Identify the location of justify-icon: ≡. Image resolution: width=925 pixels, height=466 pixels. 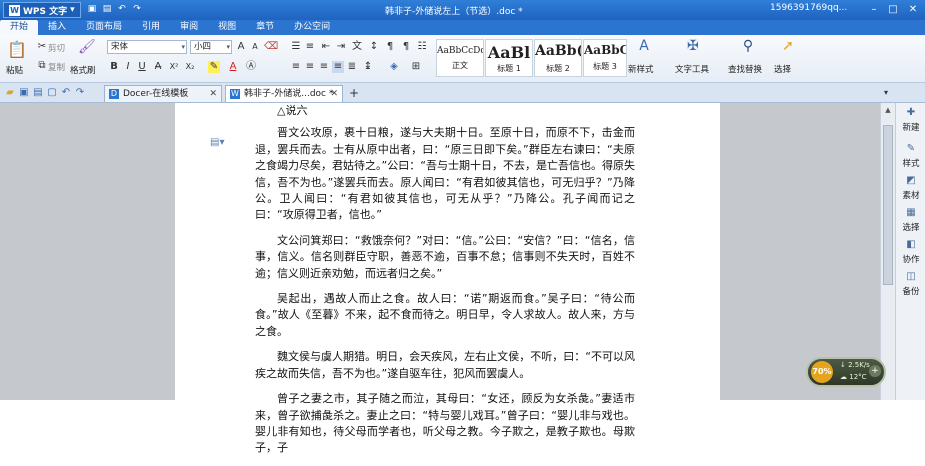
(338, 67).